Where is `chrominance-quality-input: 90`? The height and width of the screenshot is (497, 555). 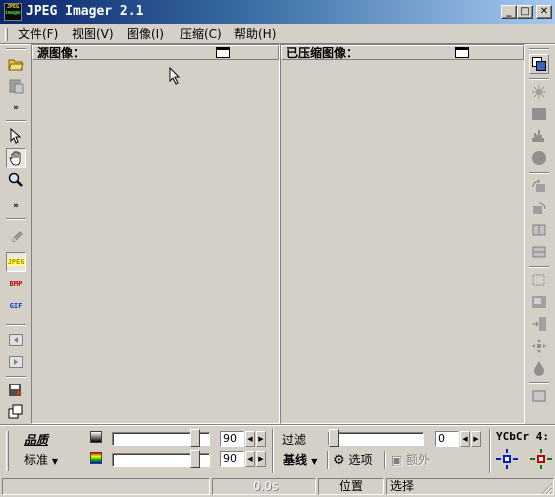
chrominance-quality-input: 90 is located at coordinates (232, 459).